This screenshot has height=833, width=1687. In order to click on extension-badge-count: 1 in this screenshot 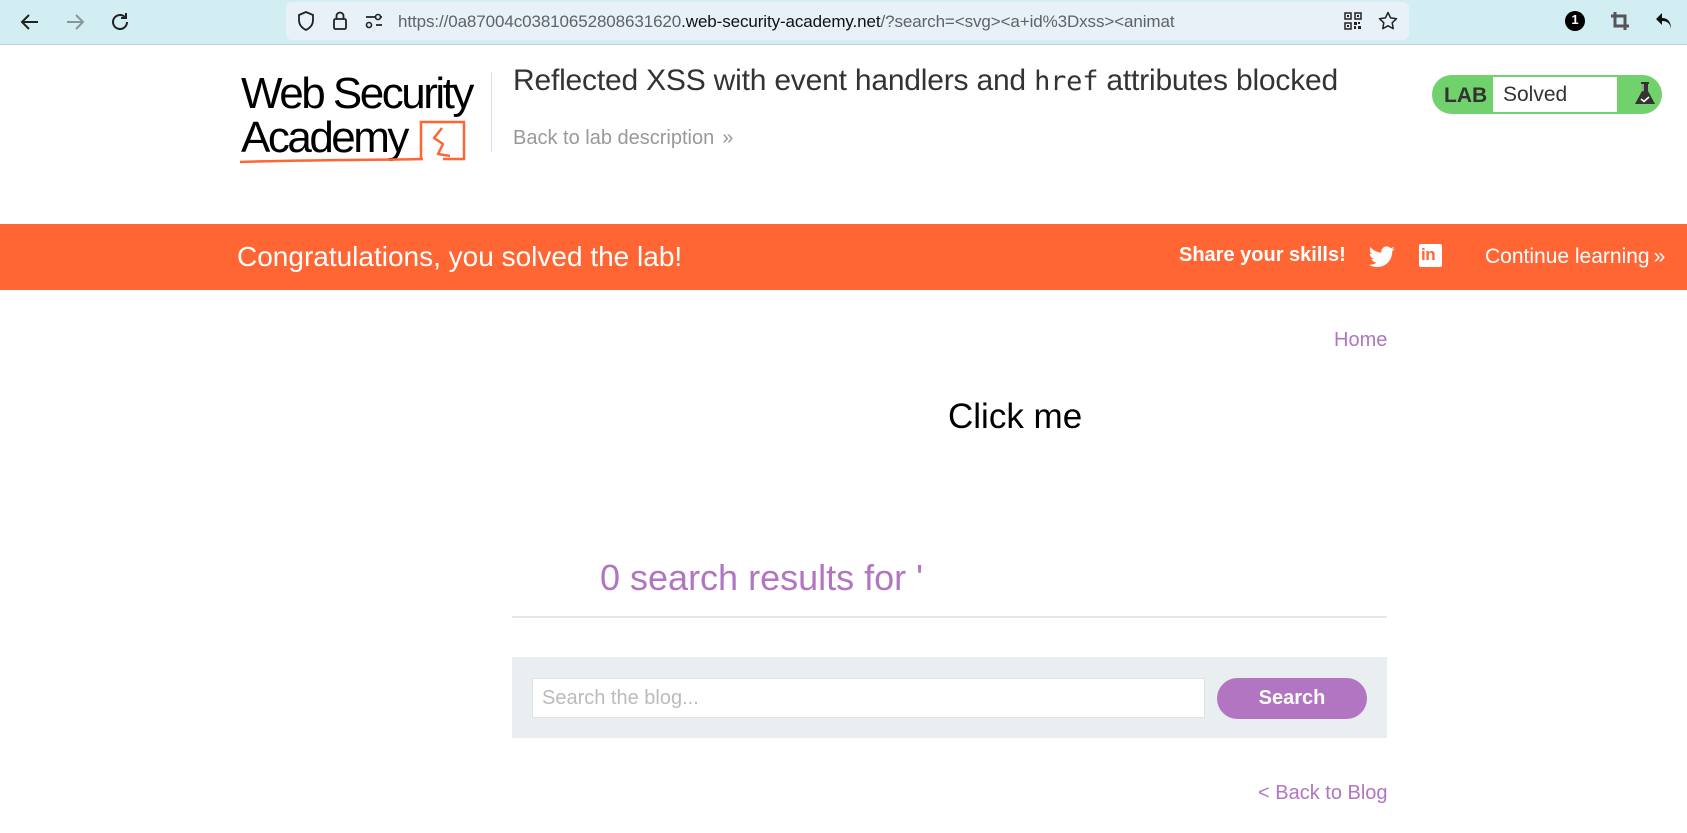, I will do `click(1575, 19)`.